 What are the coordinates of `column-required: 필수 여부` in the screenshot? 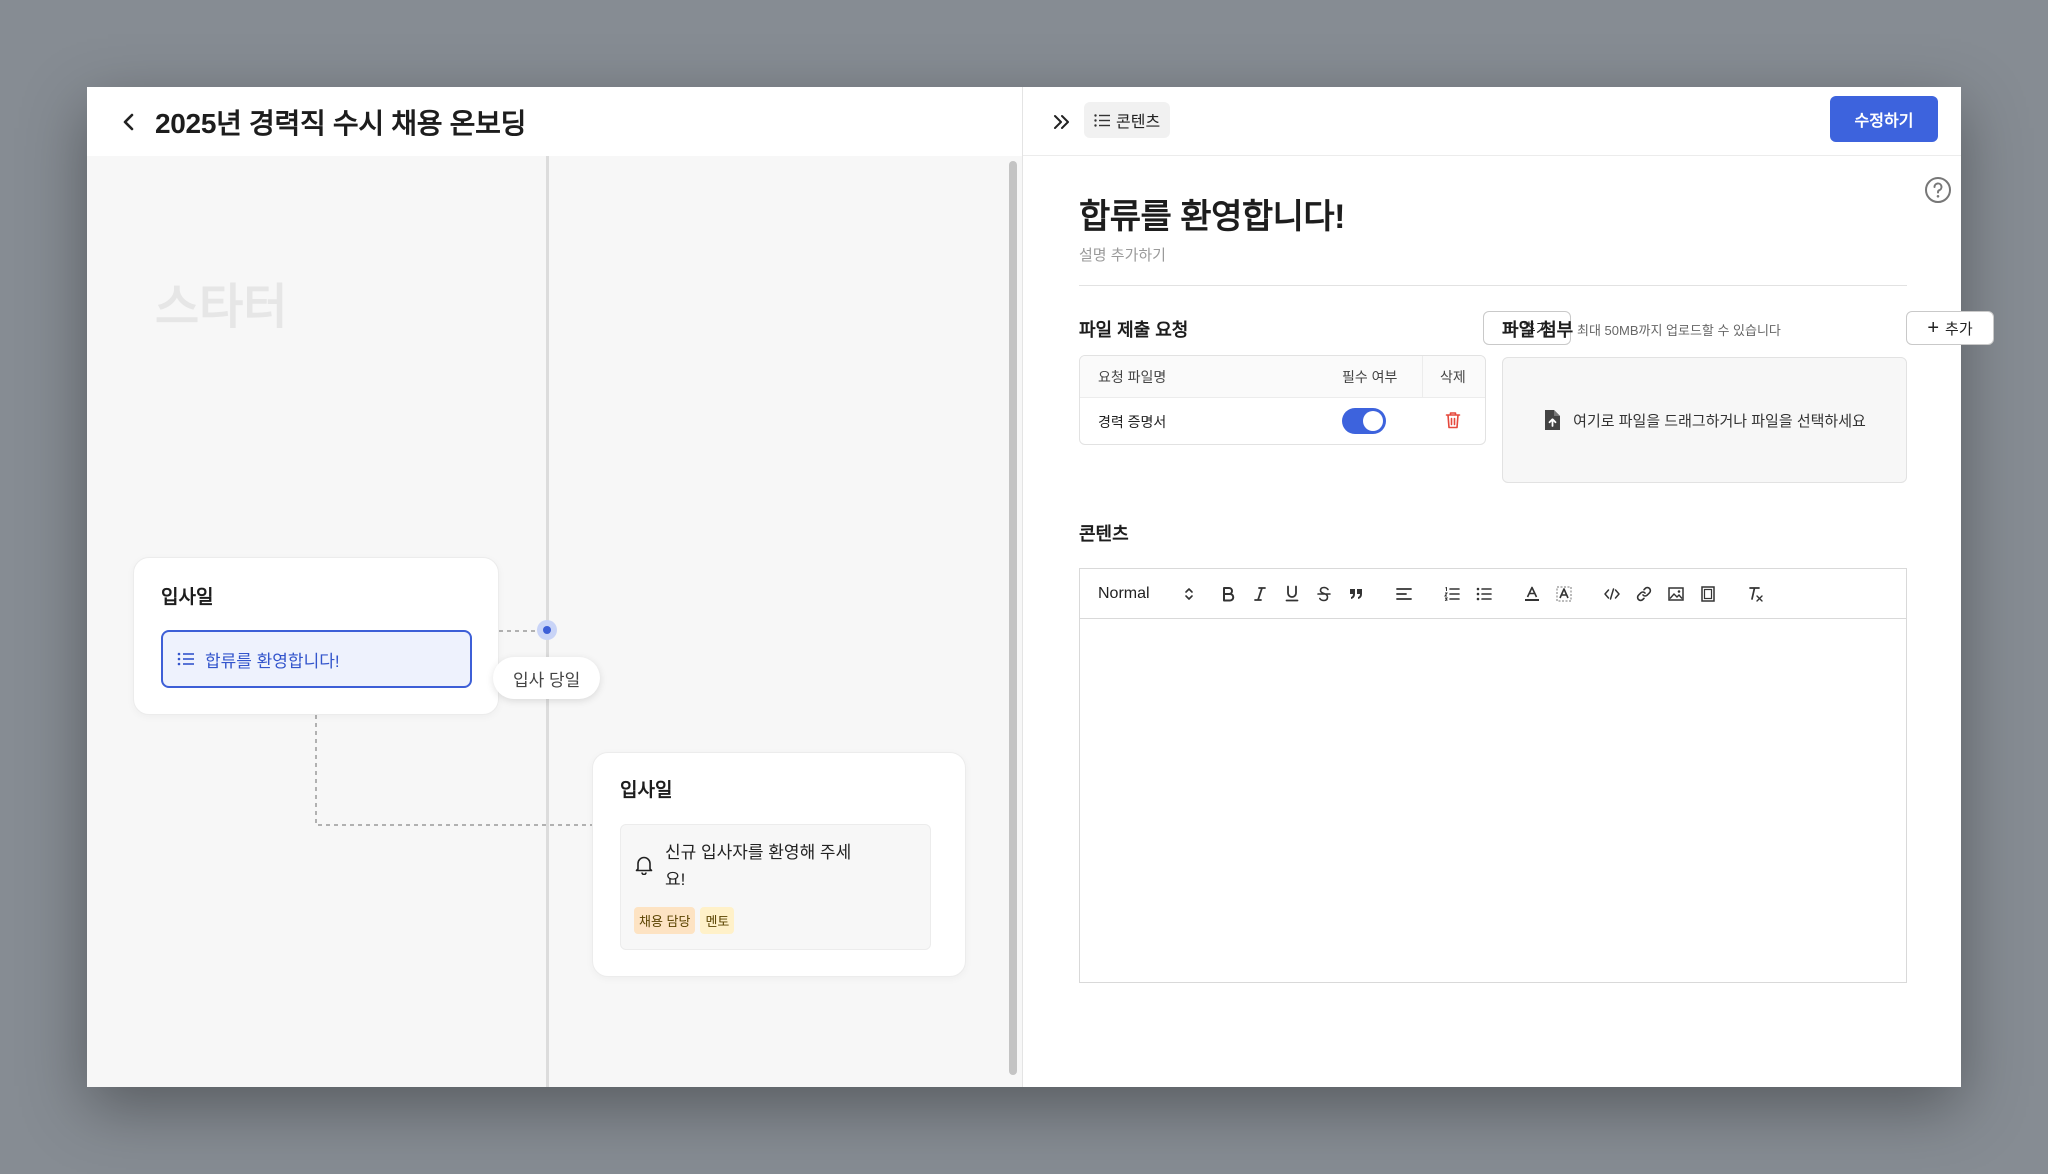 It's located at (1370, 376).